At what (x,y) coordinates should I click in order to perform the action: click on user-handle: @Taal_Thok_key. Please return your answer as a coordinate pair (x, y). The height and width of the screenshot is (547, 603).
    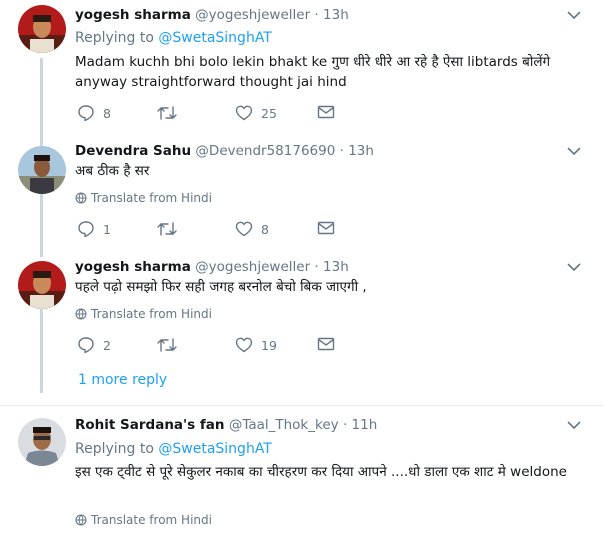
    Looking at the image, I should click on (284, 425).